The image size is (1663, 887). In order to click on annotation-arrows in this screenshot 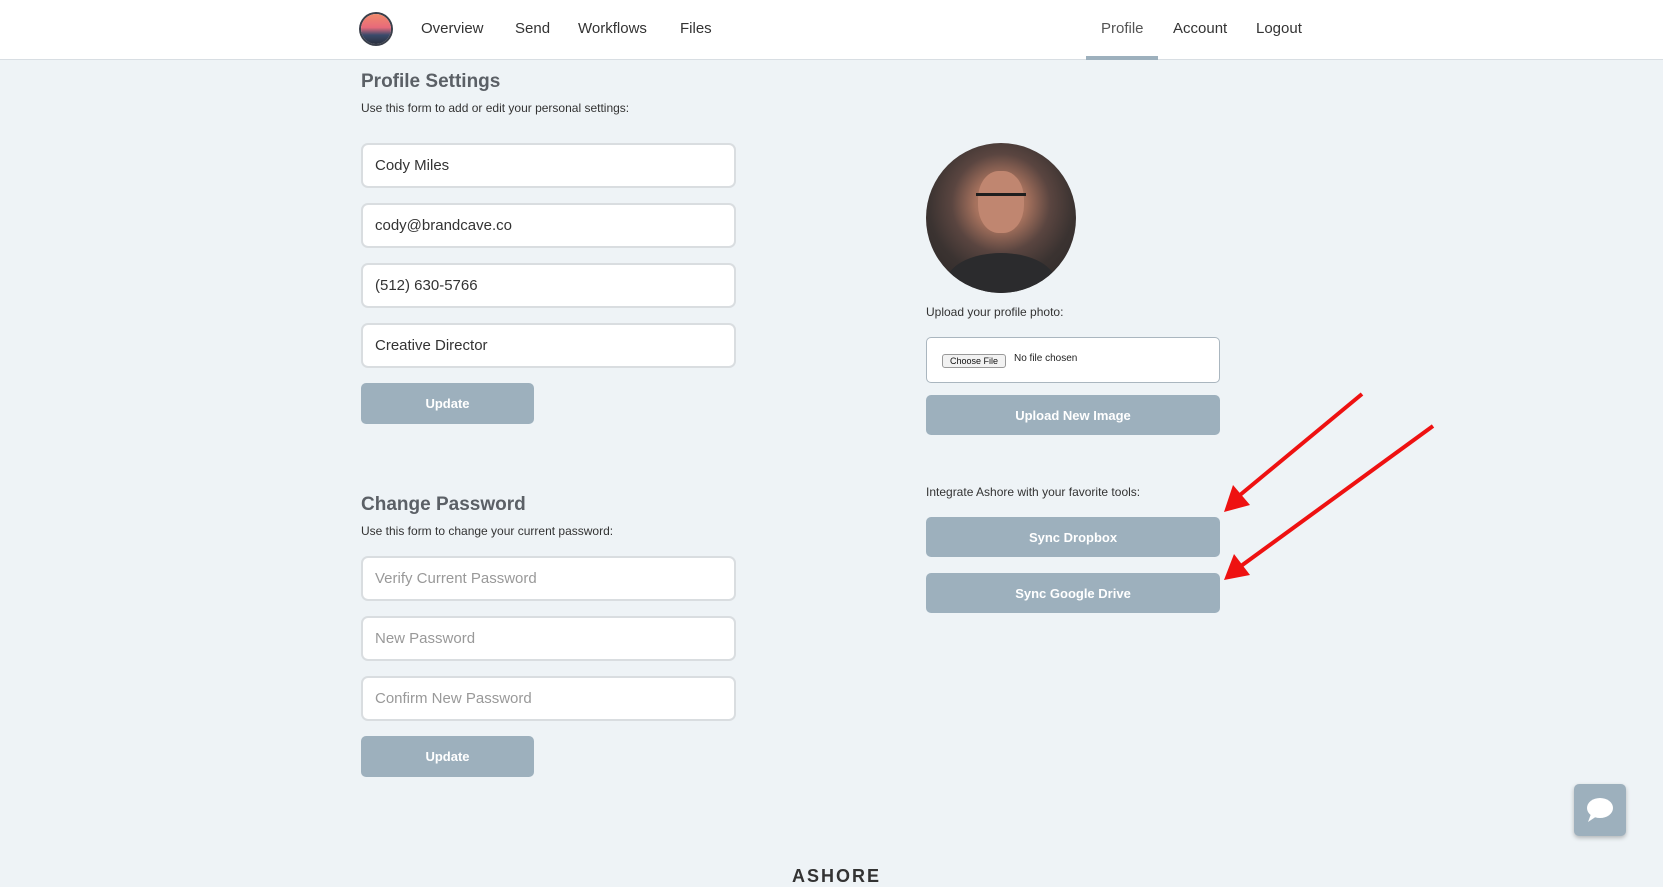, I will do `click(1329, 486)`.